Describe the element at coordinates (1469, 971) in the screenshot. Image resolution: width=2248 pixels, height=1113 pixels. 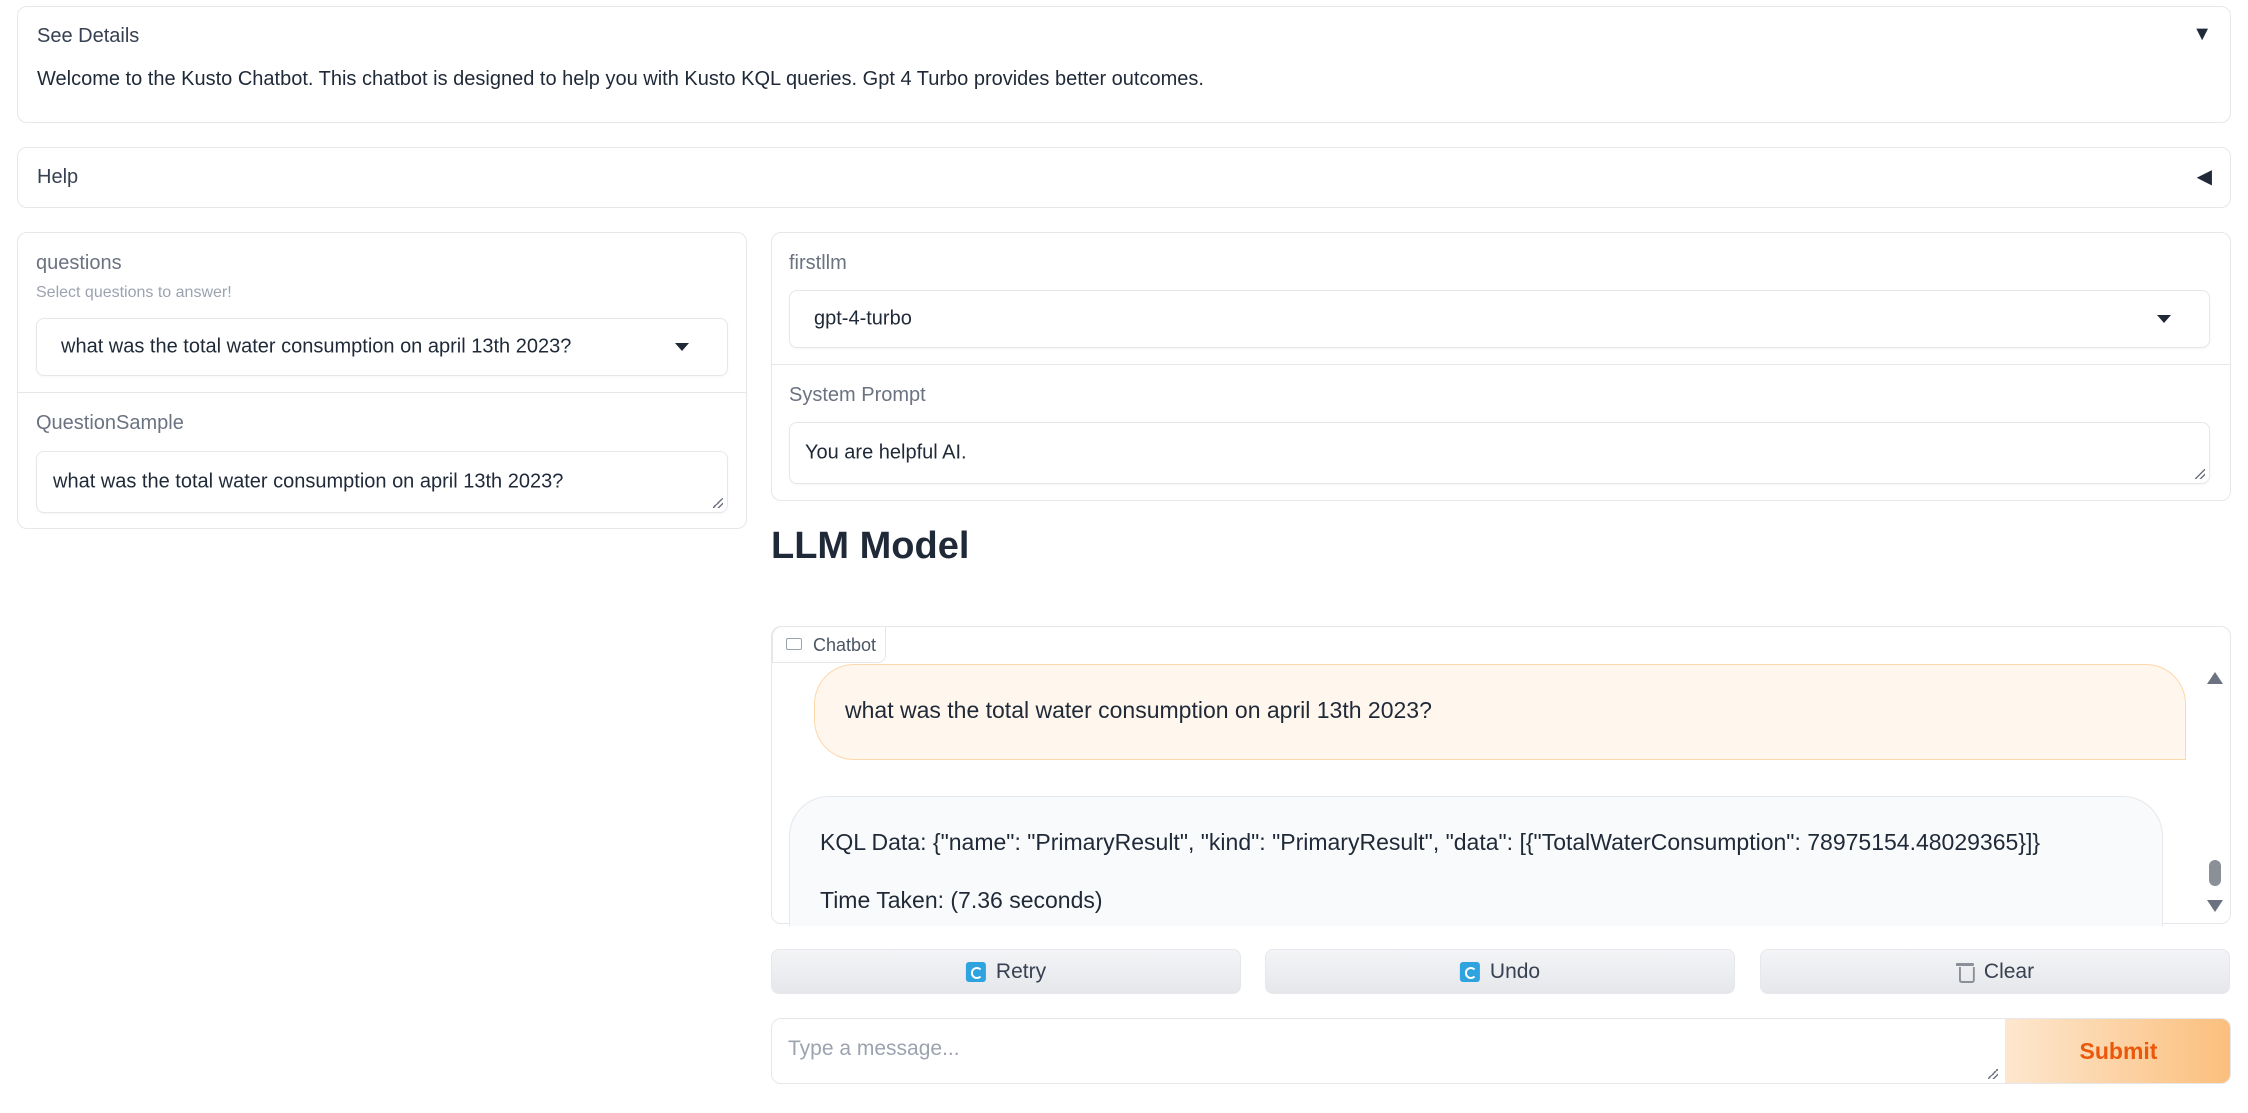
I see `undo-icon` at that location.